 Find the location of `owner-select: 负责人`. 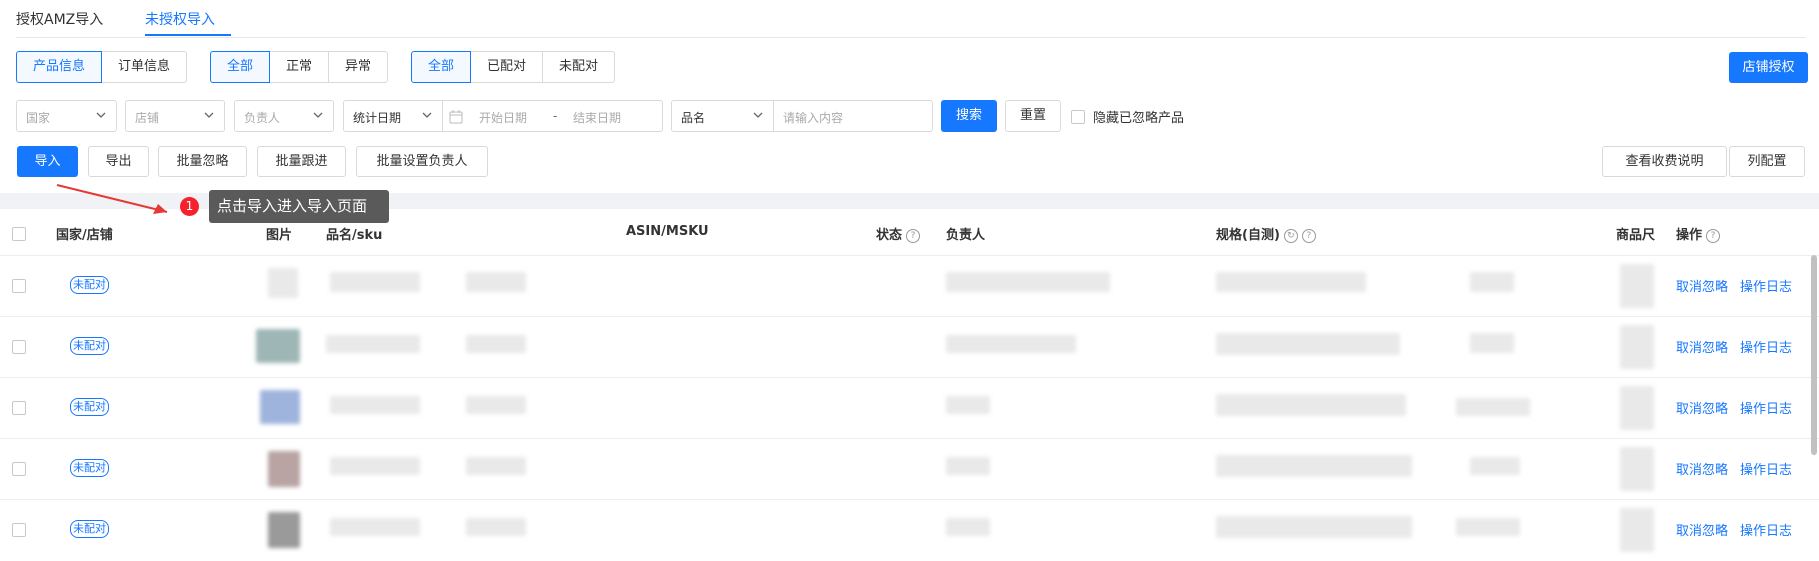

owner-select: 负责人 is located at coordinates (284, 116).